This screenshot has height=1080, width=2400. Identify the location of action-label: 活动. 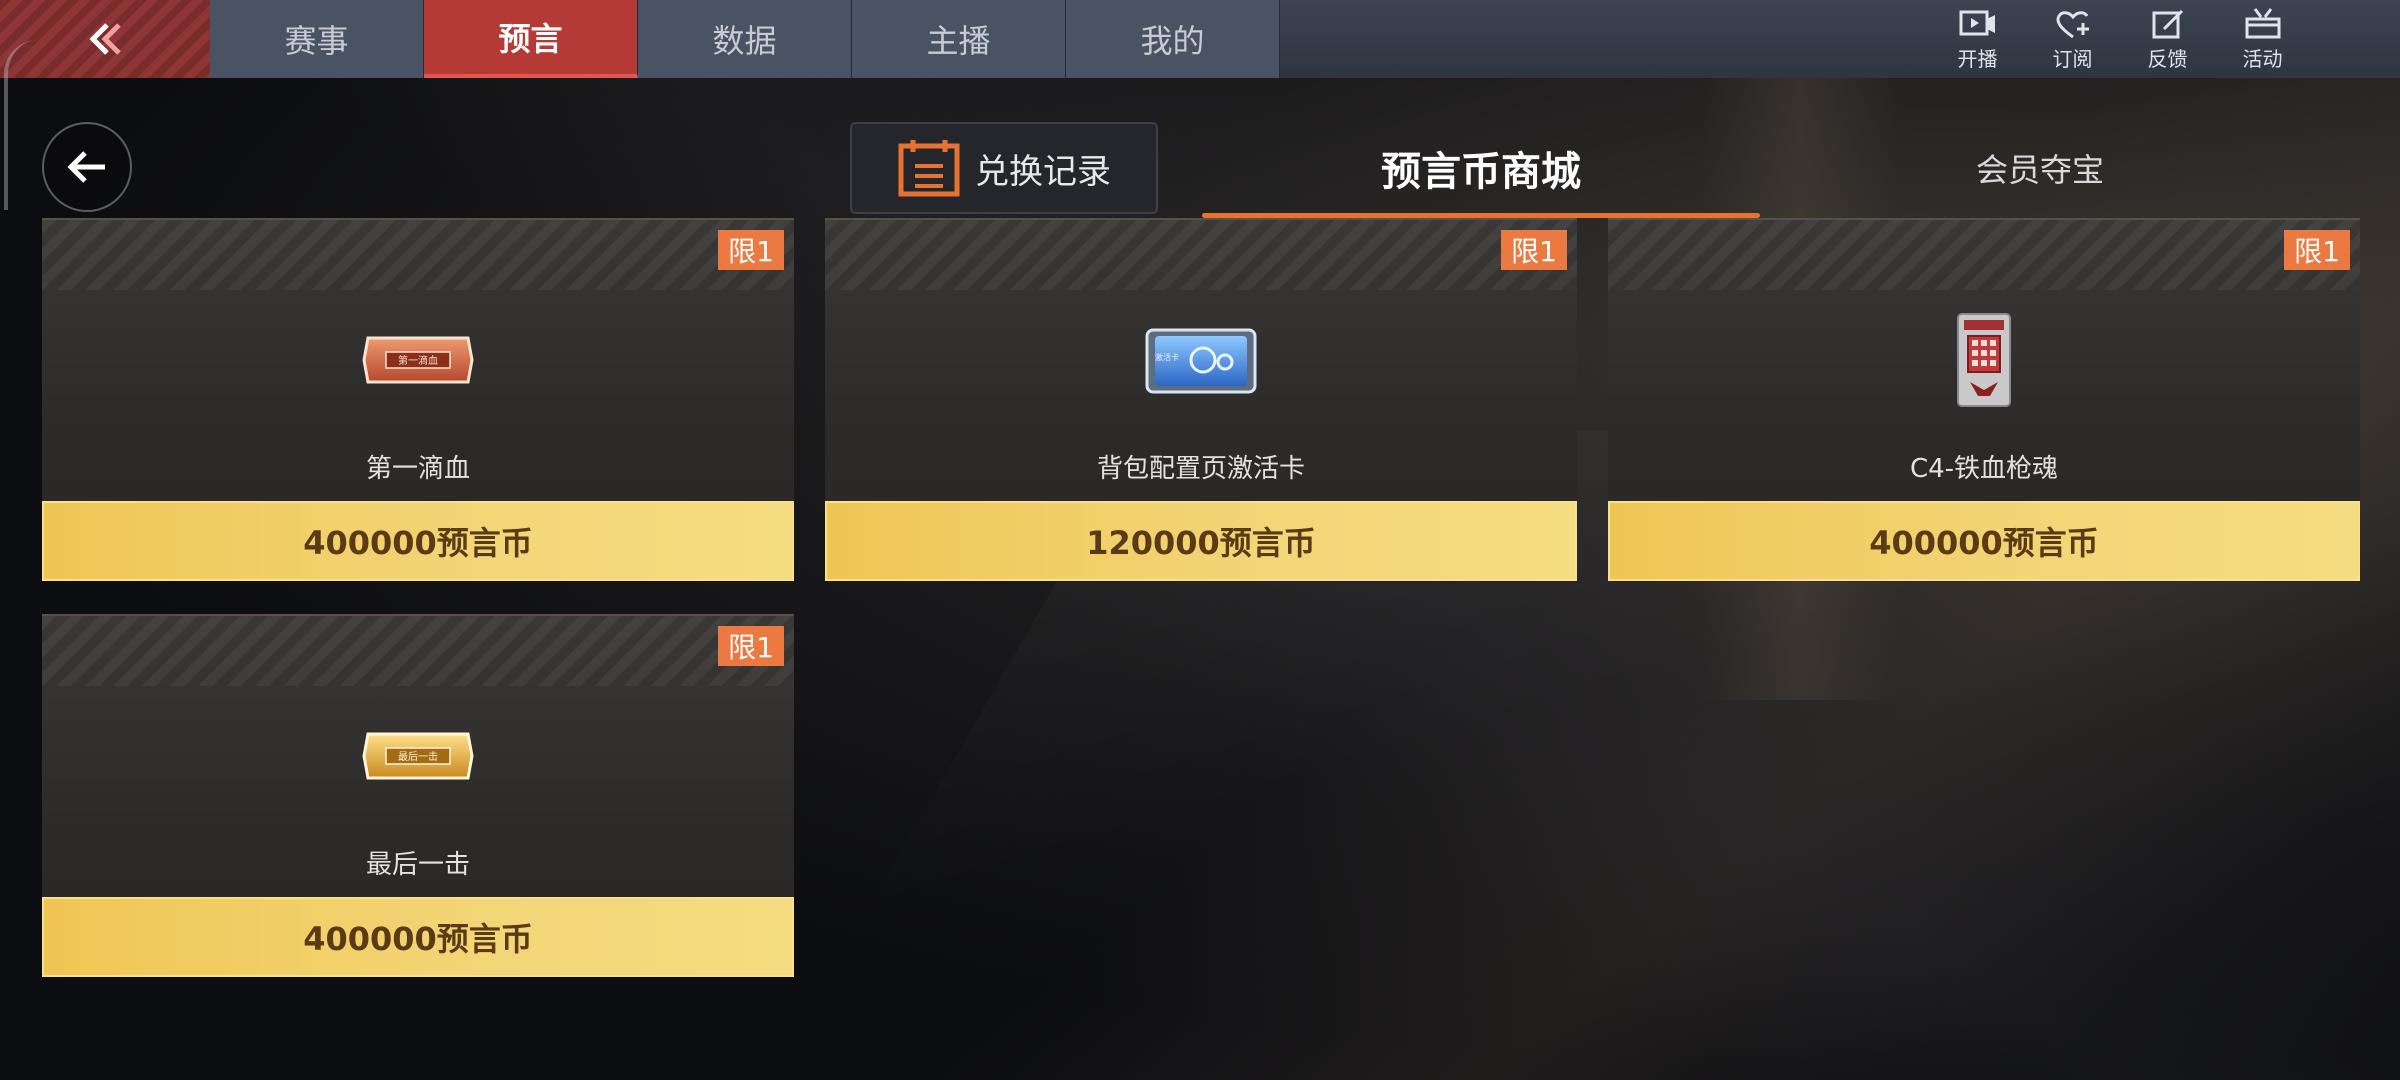
(2262, 58).